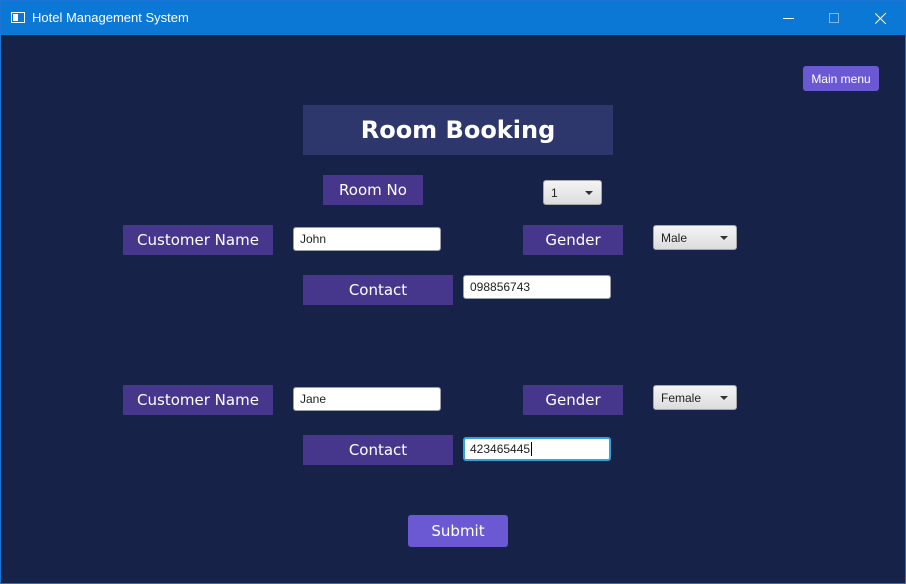 The image size is (906, 584). I want to click on title-bar: Hotel Management System, so click(453, 18).